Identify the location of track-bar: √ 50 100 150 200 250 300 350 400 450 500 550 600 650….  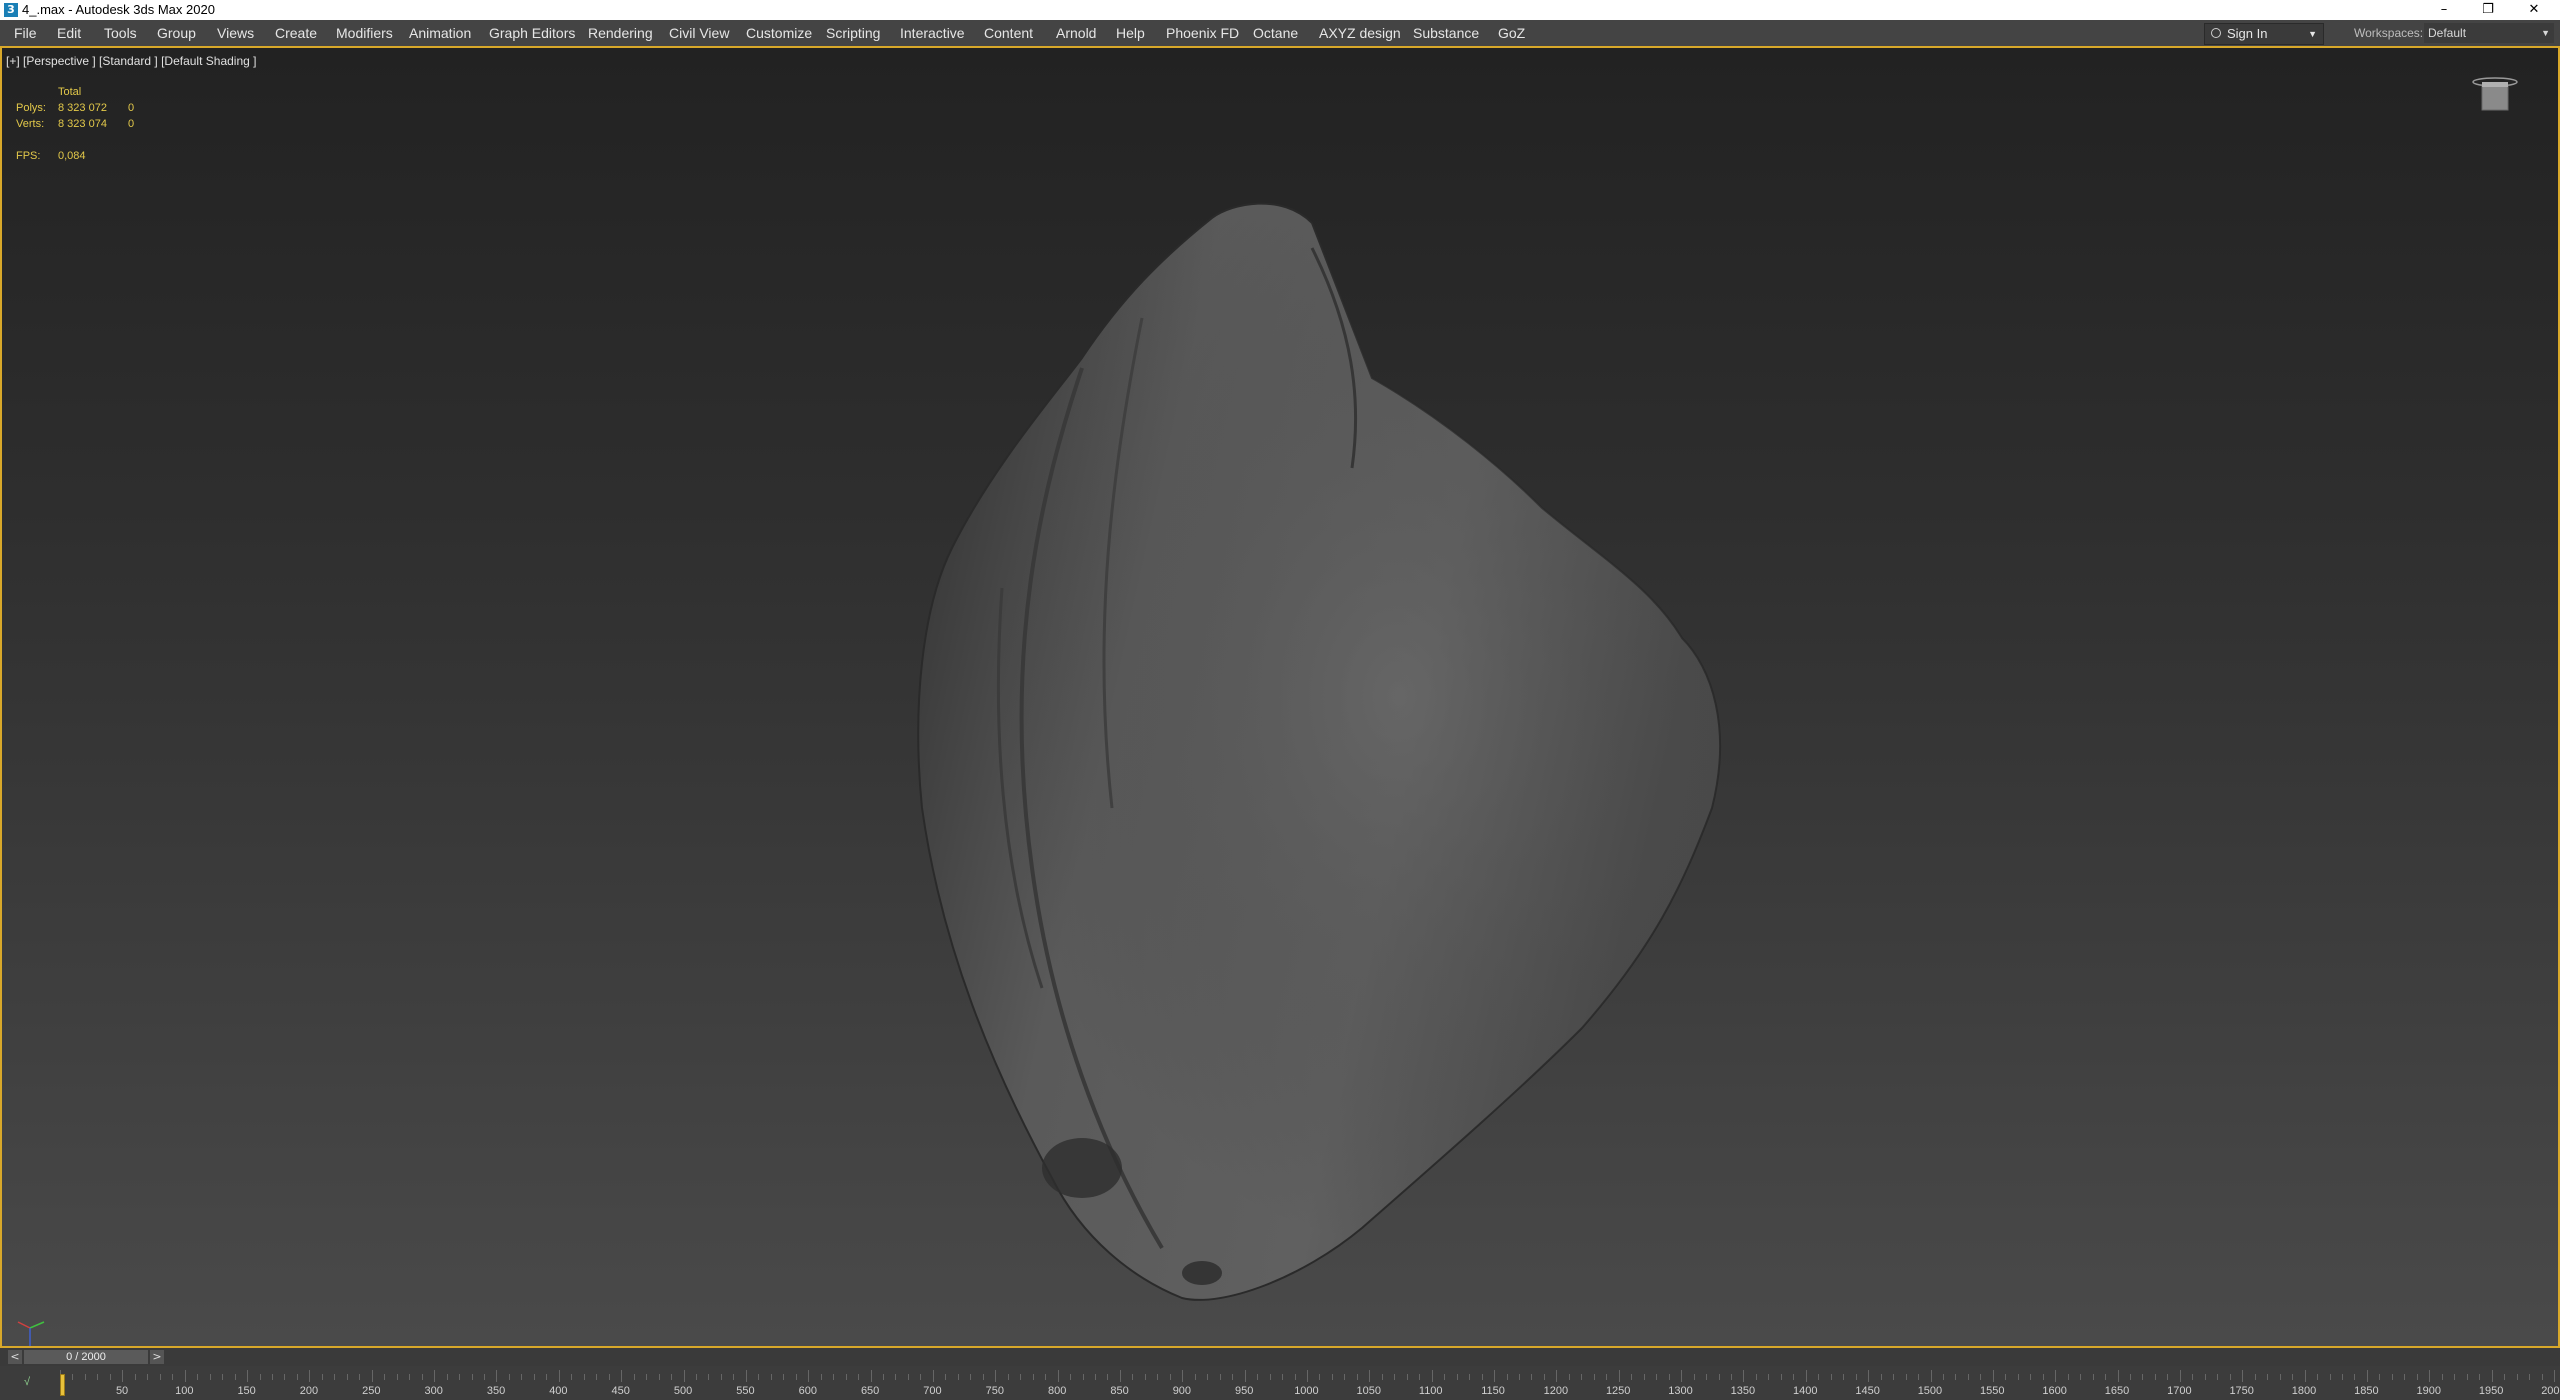
(1280, 1383).